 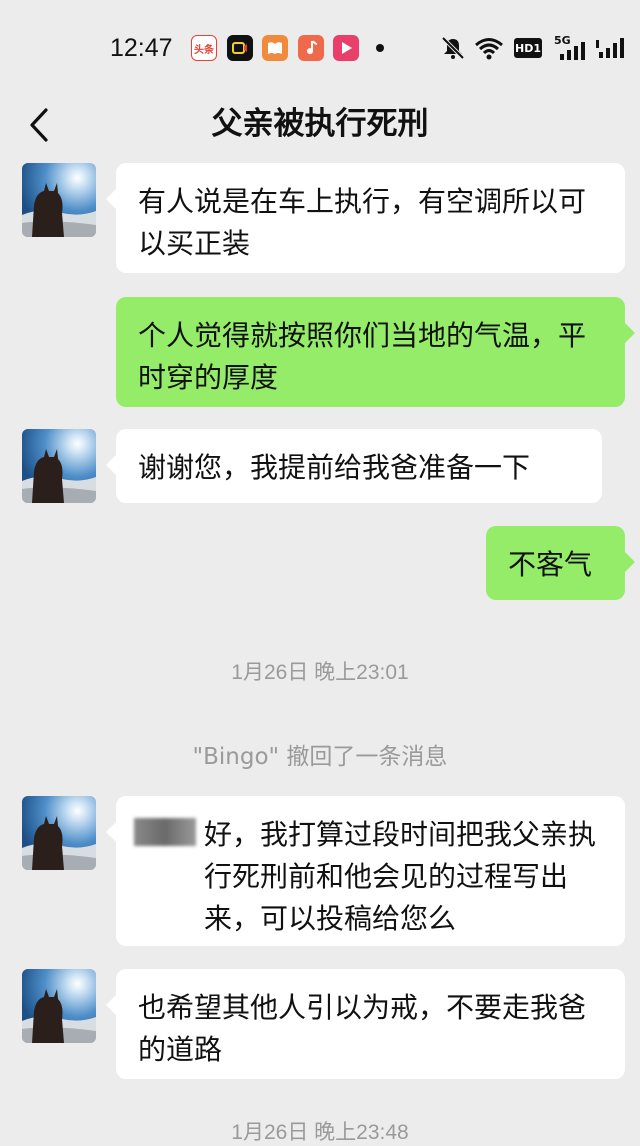 I want to click on toutiao-icon-label: 头条, so click(x=204, y=50).